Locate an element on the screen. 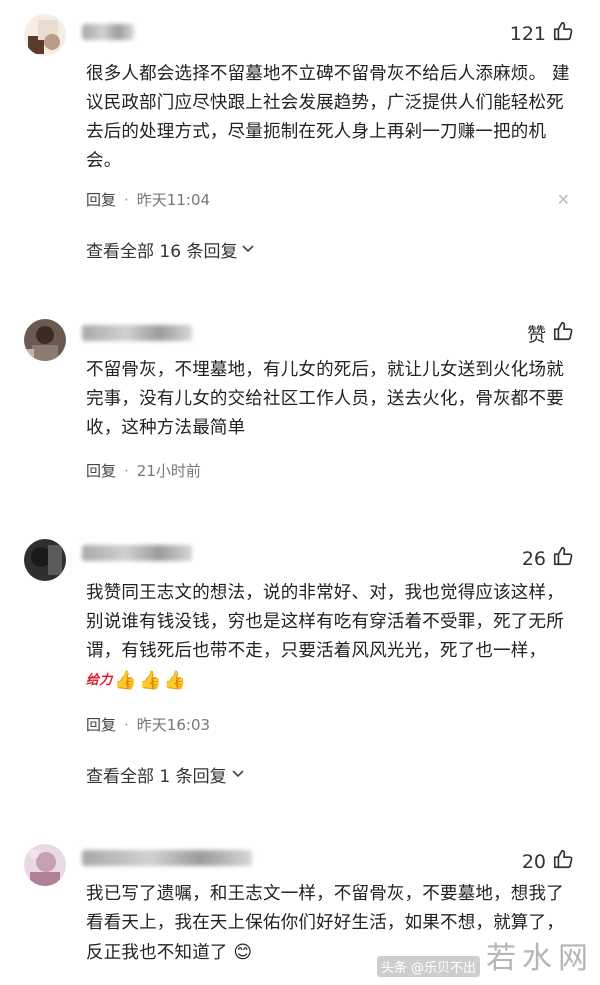  close-icon: ✕ is located at coordinates (563, 199).